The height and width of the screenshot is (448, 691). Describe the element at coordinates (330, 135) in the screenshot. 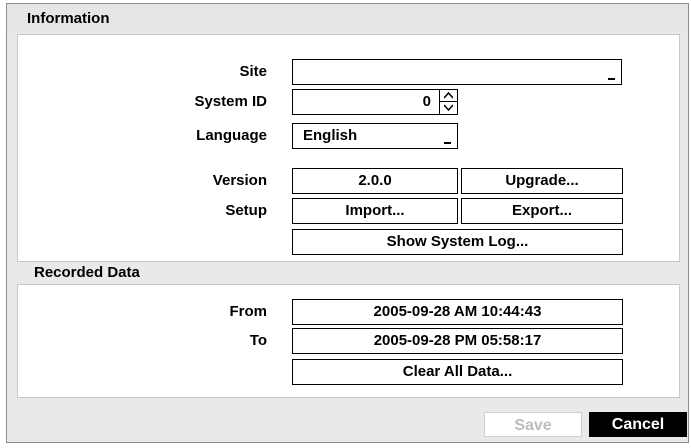

I see `language-value: English` at that location.